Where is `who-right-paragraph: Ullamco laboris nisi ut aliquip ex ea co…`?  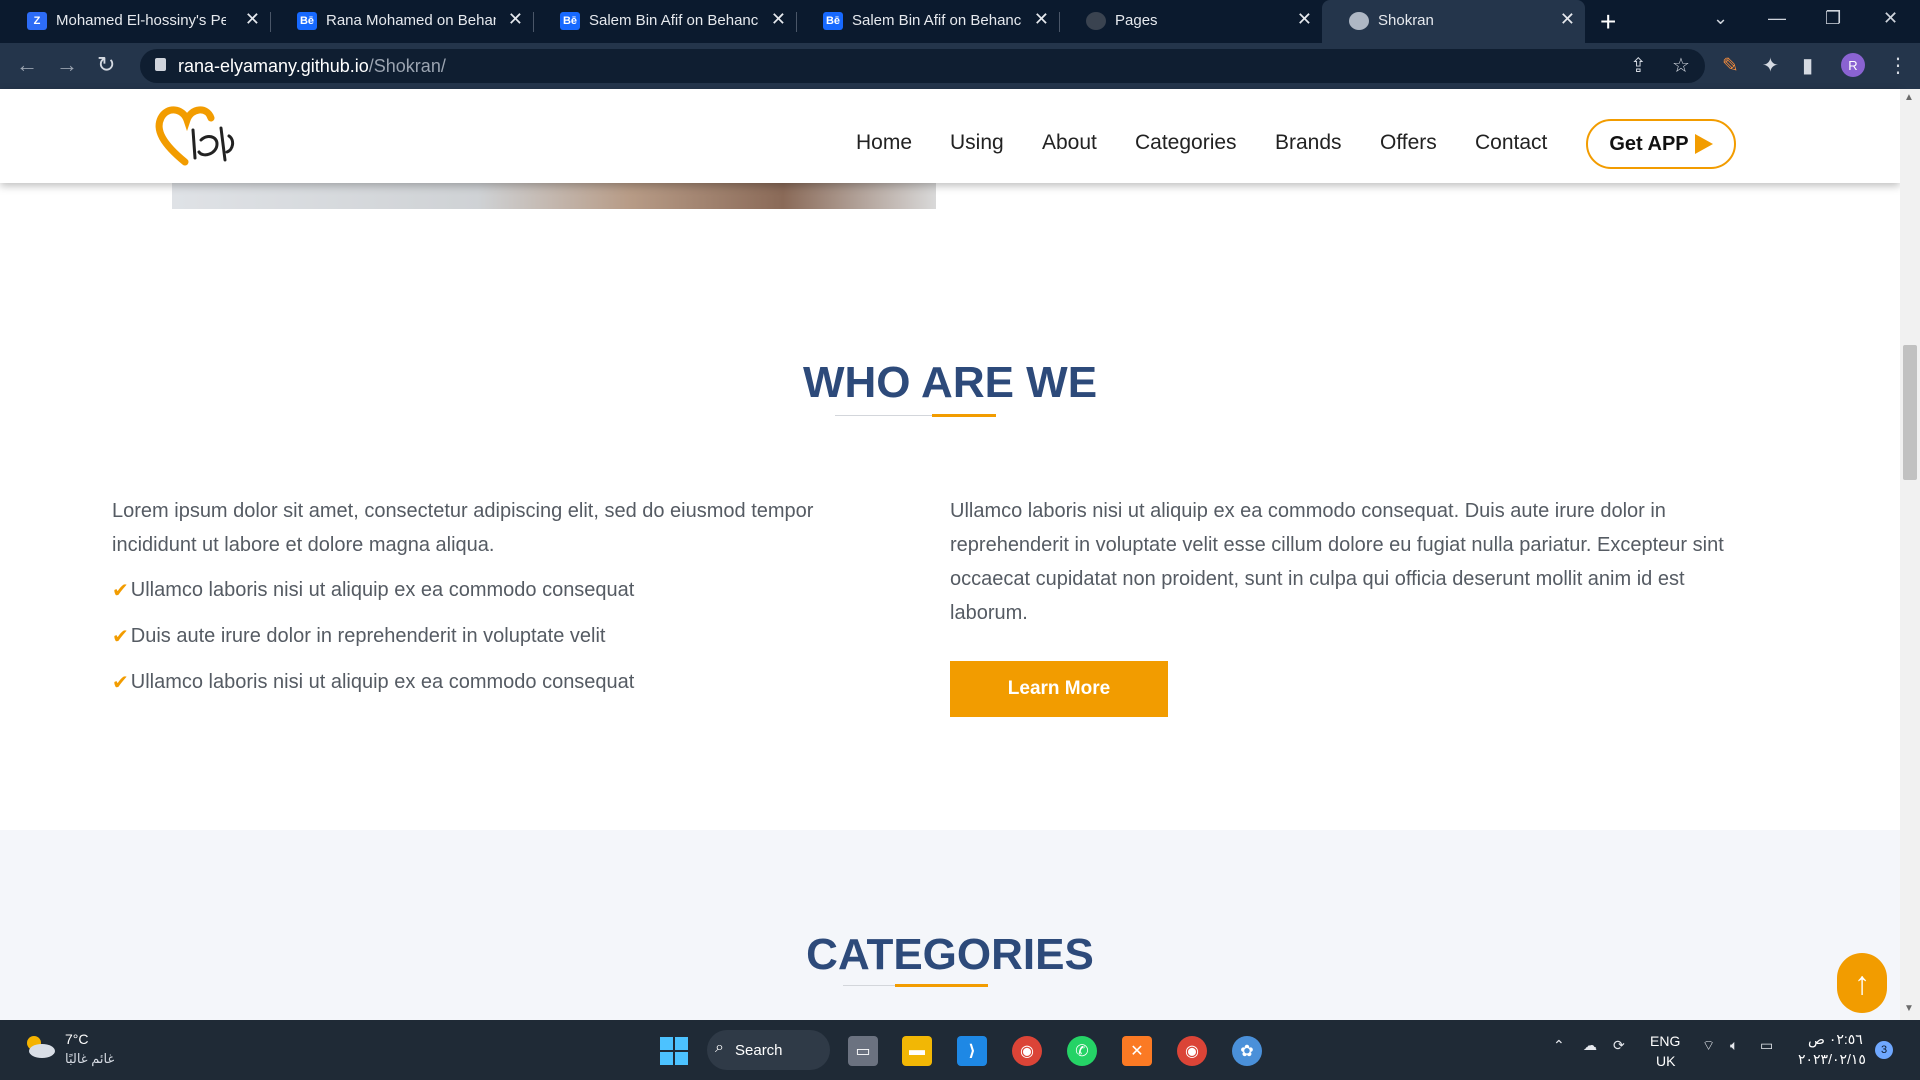 who-right-paragraph: Ullamco laboris nisi ut aliquip ex ea co… is located at coordinates (1337, 562).